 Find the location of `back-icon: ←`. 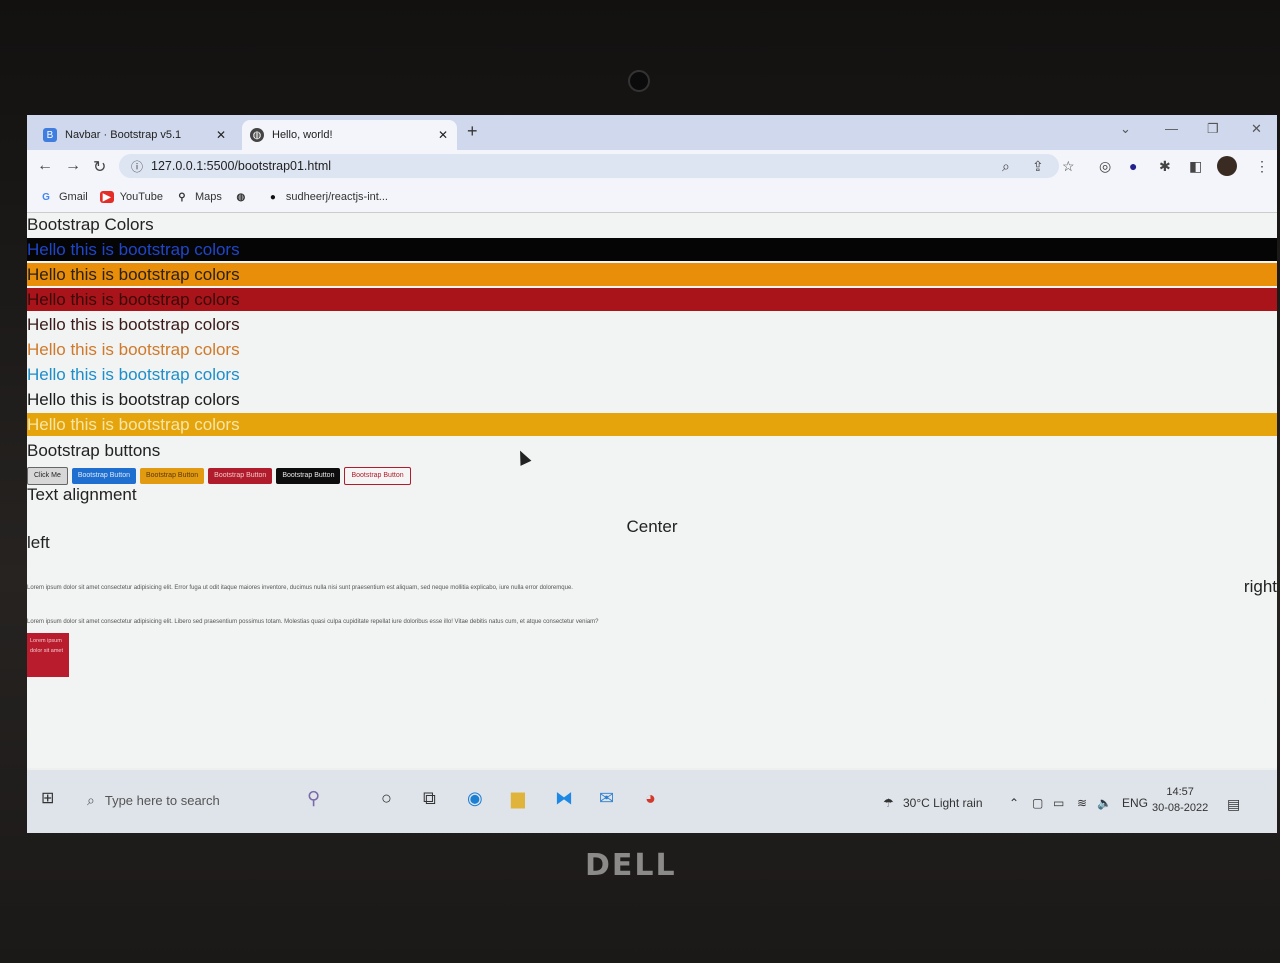

back-icon: ← is located at coordinates (45, 166).